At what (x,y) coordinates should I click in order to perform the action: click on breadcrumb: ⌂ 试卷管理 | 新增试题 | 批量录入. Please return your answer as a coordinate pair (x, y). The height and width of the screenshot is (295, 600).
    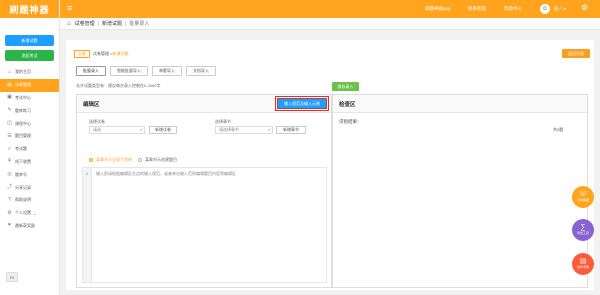
    Looking at the image, I should click on (330, 24).